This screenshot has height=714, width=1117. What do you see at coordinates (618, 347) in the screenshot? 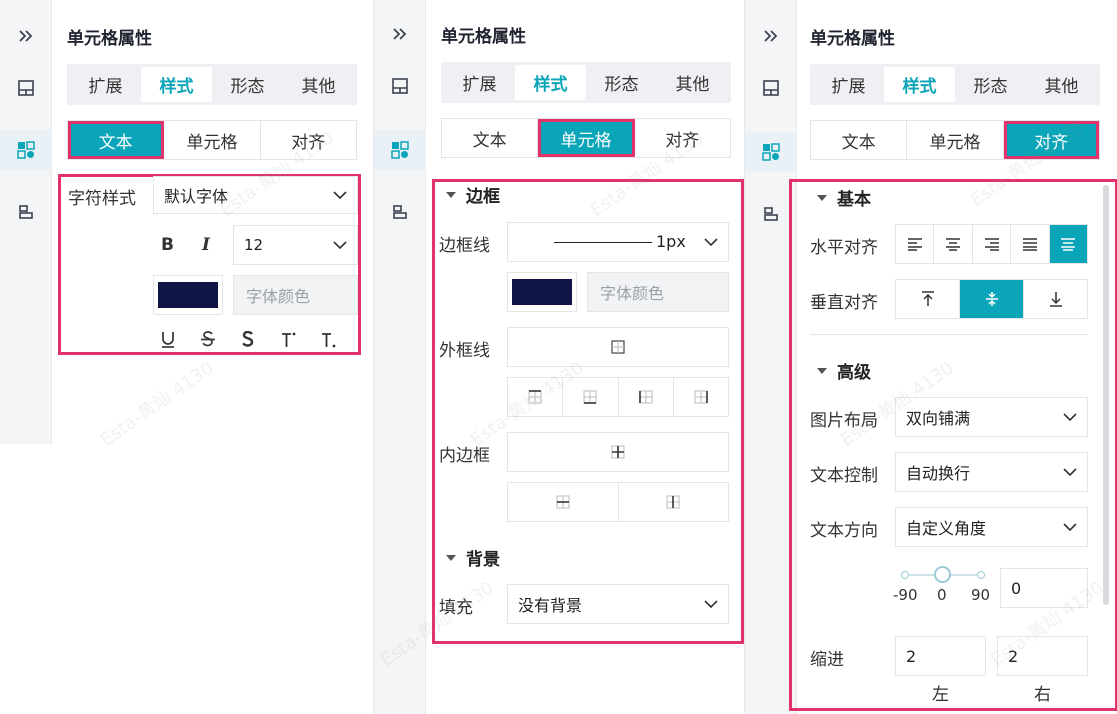
I see `all-borders-button` at bounding box center [618, 347].